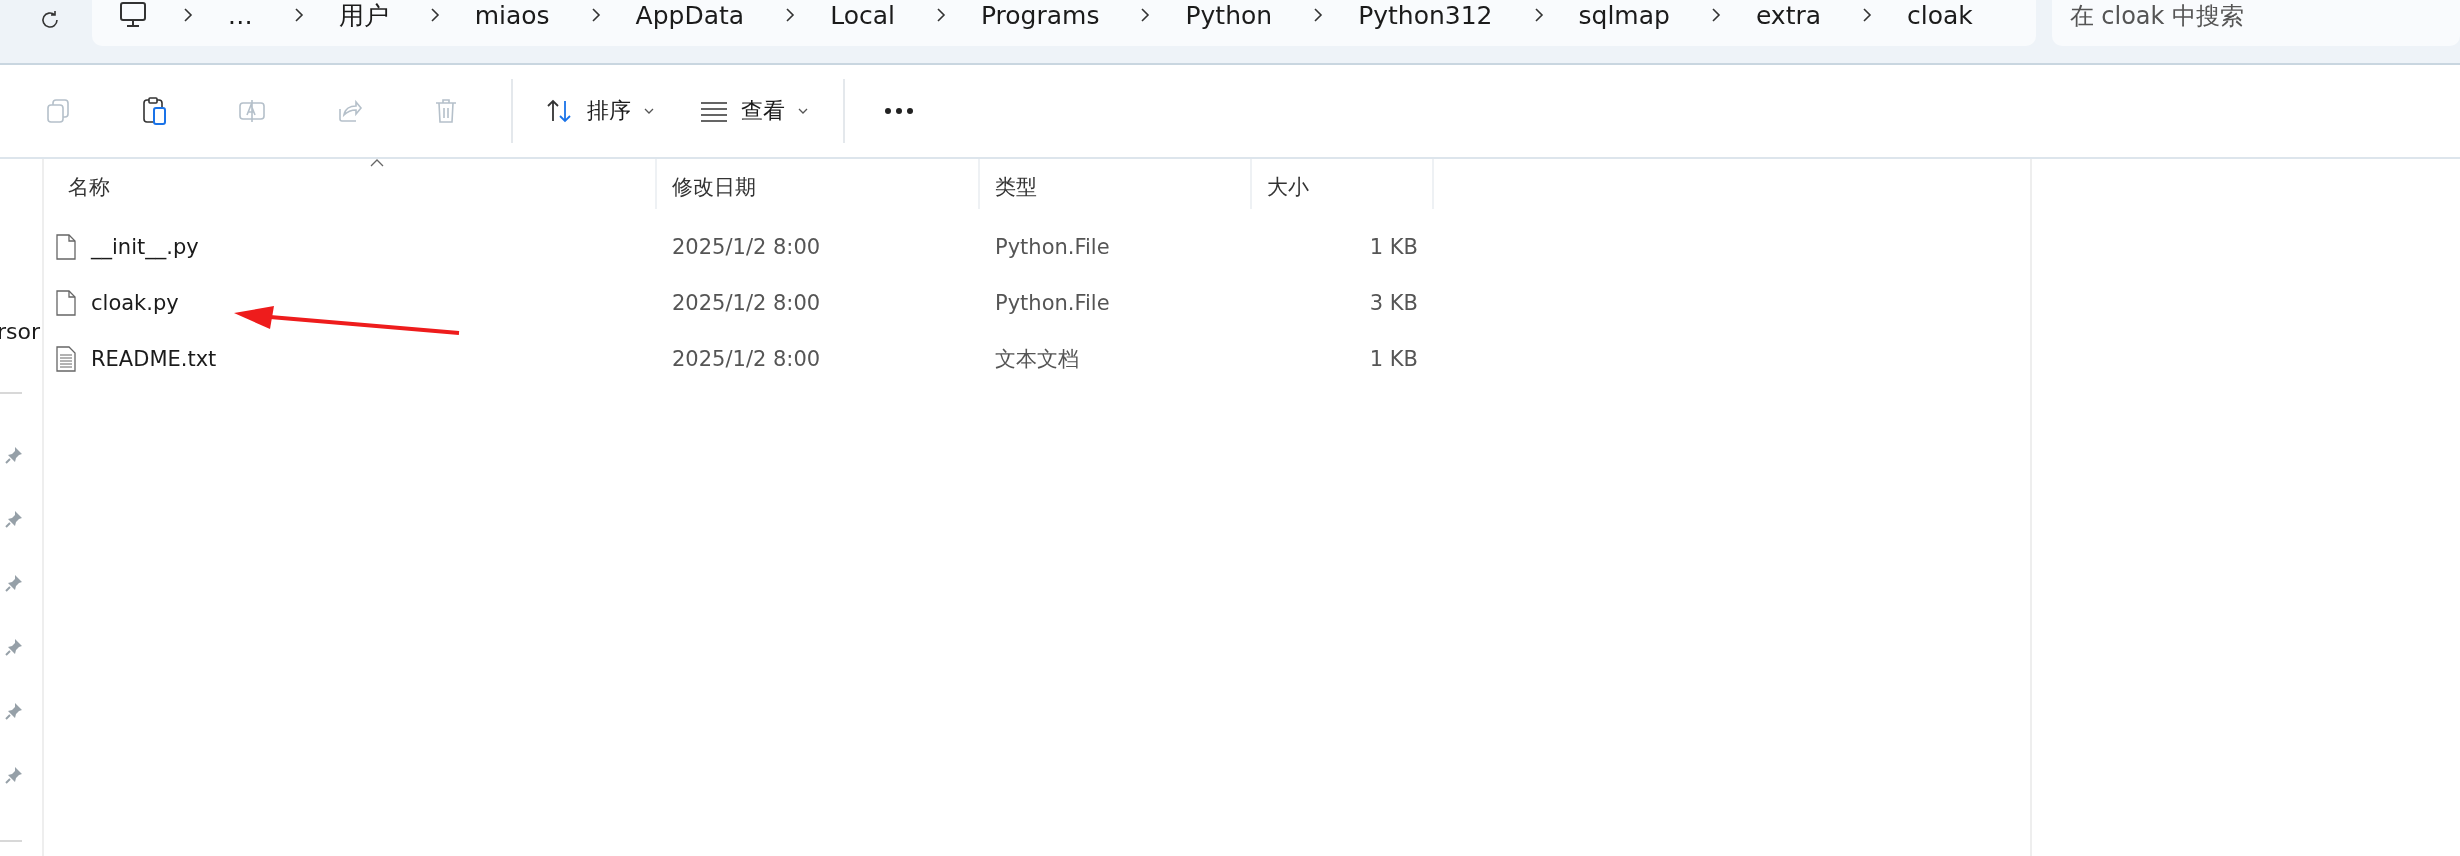 The height and width of the screenshot is (856, 2460). What do you see at coordinates (446, 111) in the screenshot?
I see `trash-icon` at bounding box center [446, 111].